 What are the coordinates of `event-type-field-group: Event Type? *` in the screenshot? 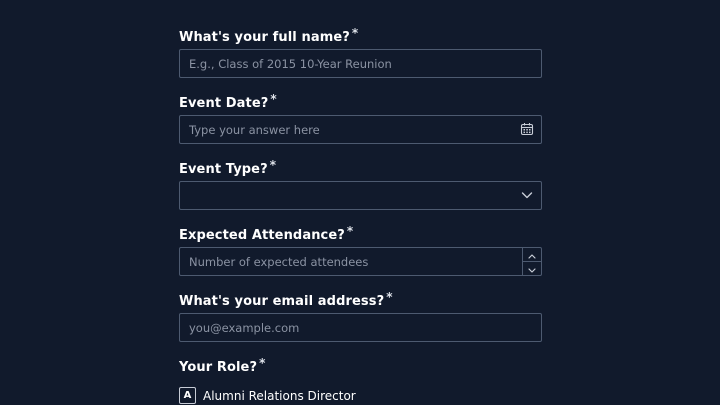 It's located at (360, 184).